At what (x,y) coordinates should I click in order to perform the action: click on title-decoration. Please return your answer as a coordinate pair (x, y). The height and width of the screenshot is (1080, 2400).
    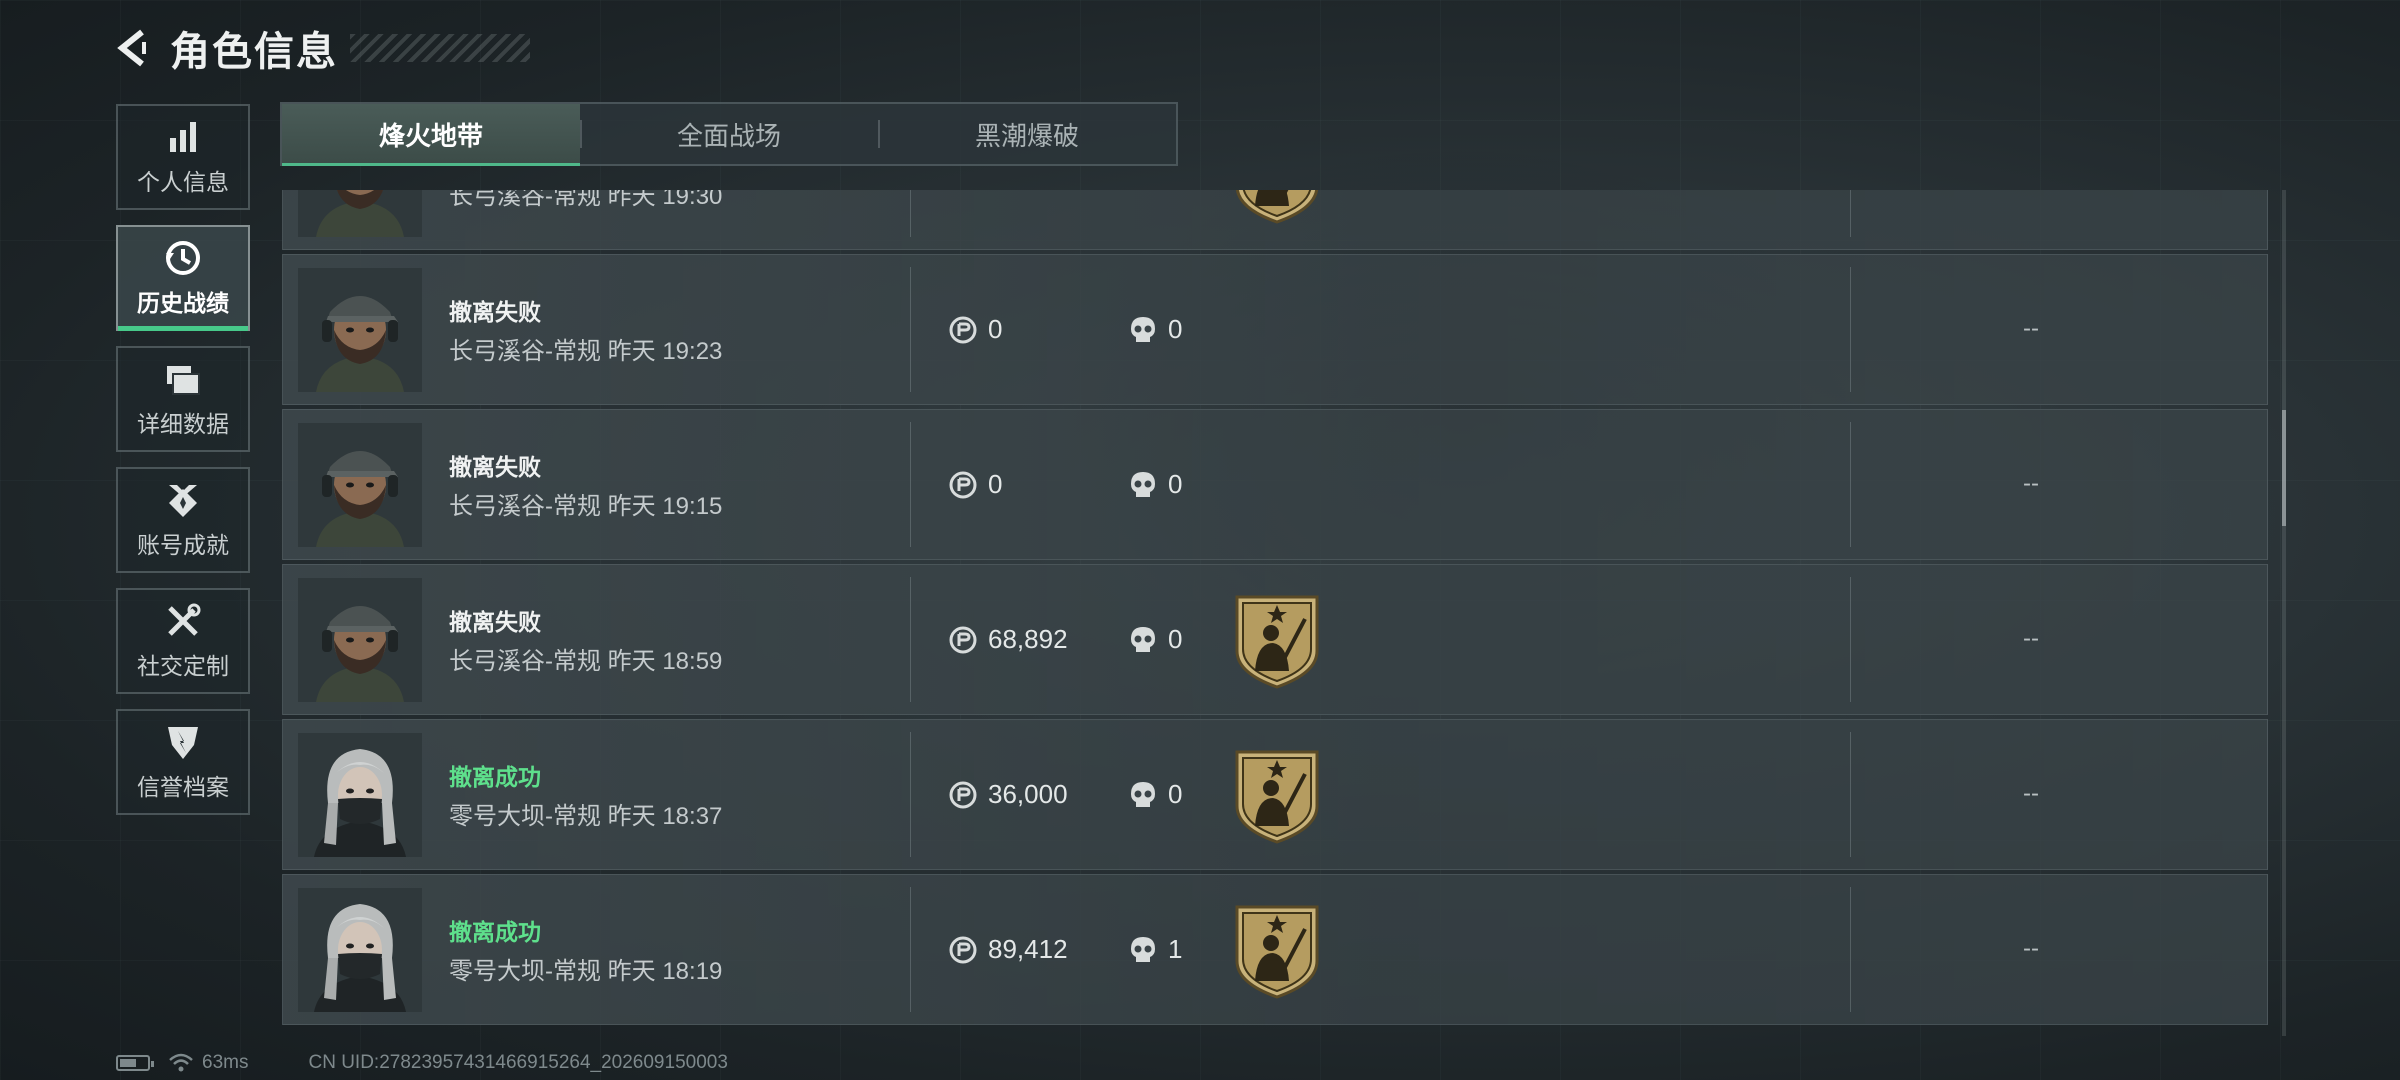
    Looking at the image, I should click on (440, 48).